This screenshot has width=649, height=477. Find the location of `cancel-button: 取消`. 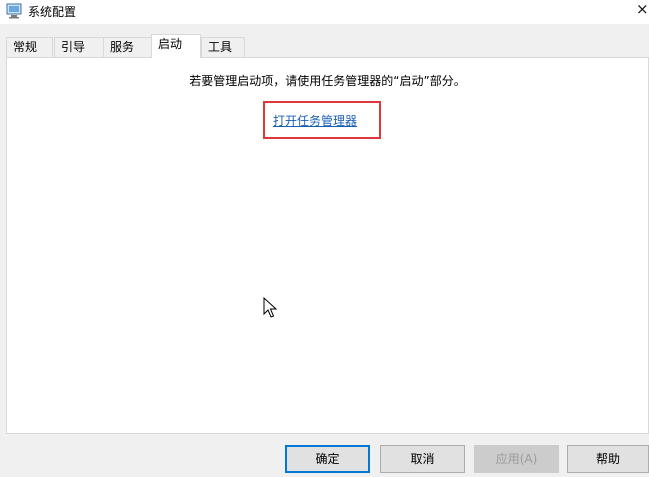

cancel-button: 取消 is located at coordinates (422, 459).